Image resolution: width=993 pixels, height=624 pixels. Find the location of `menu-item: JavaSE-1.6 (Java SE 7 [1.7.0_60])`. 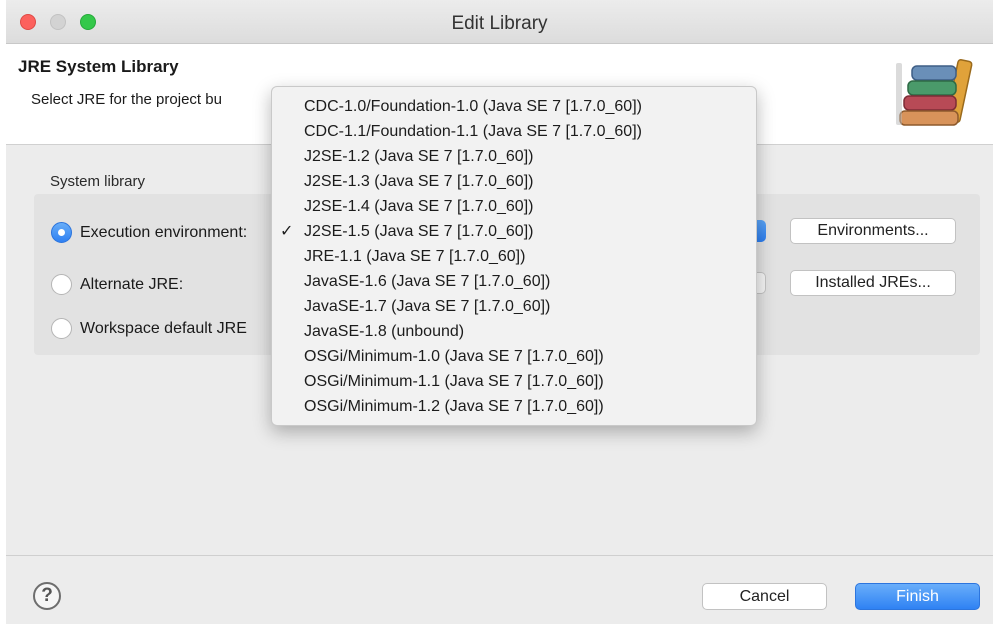

menu-item: JavaSE-1.6 (Java SE 7 [1.7.0_60]) is located at coordinates (514, 281).